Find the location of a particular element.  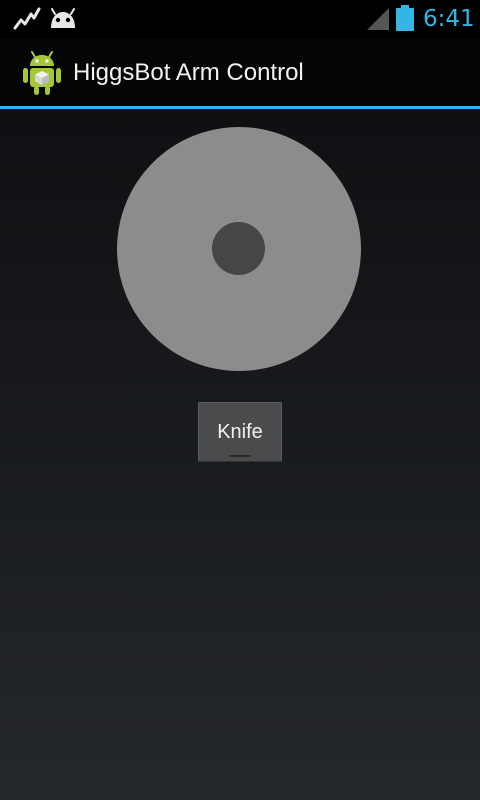

app-title: HiggsBot Arm Control is located at coordinates (188, 72).